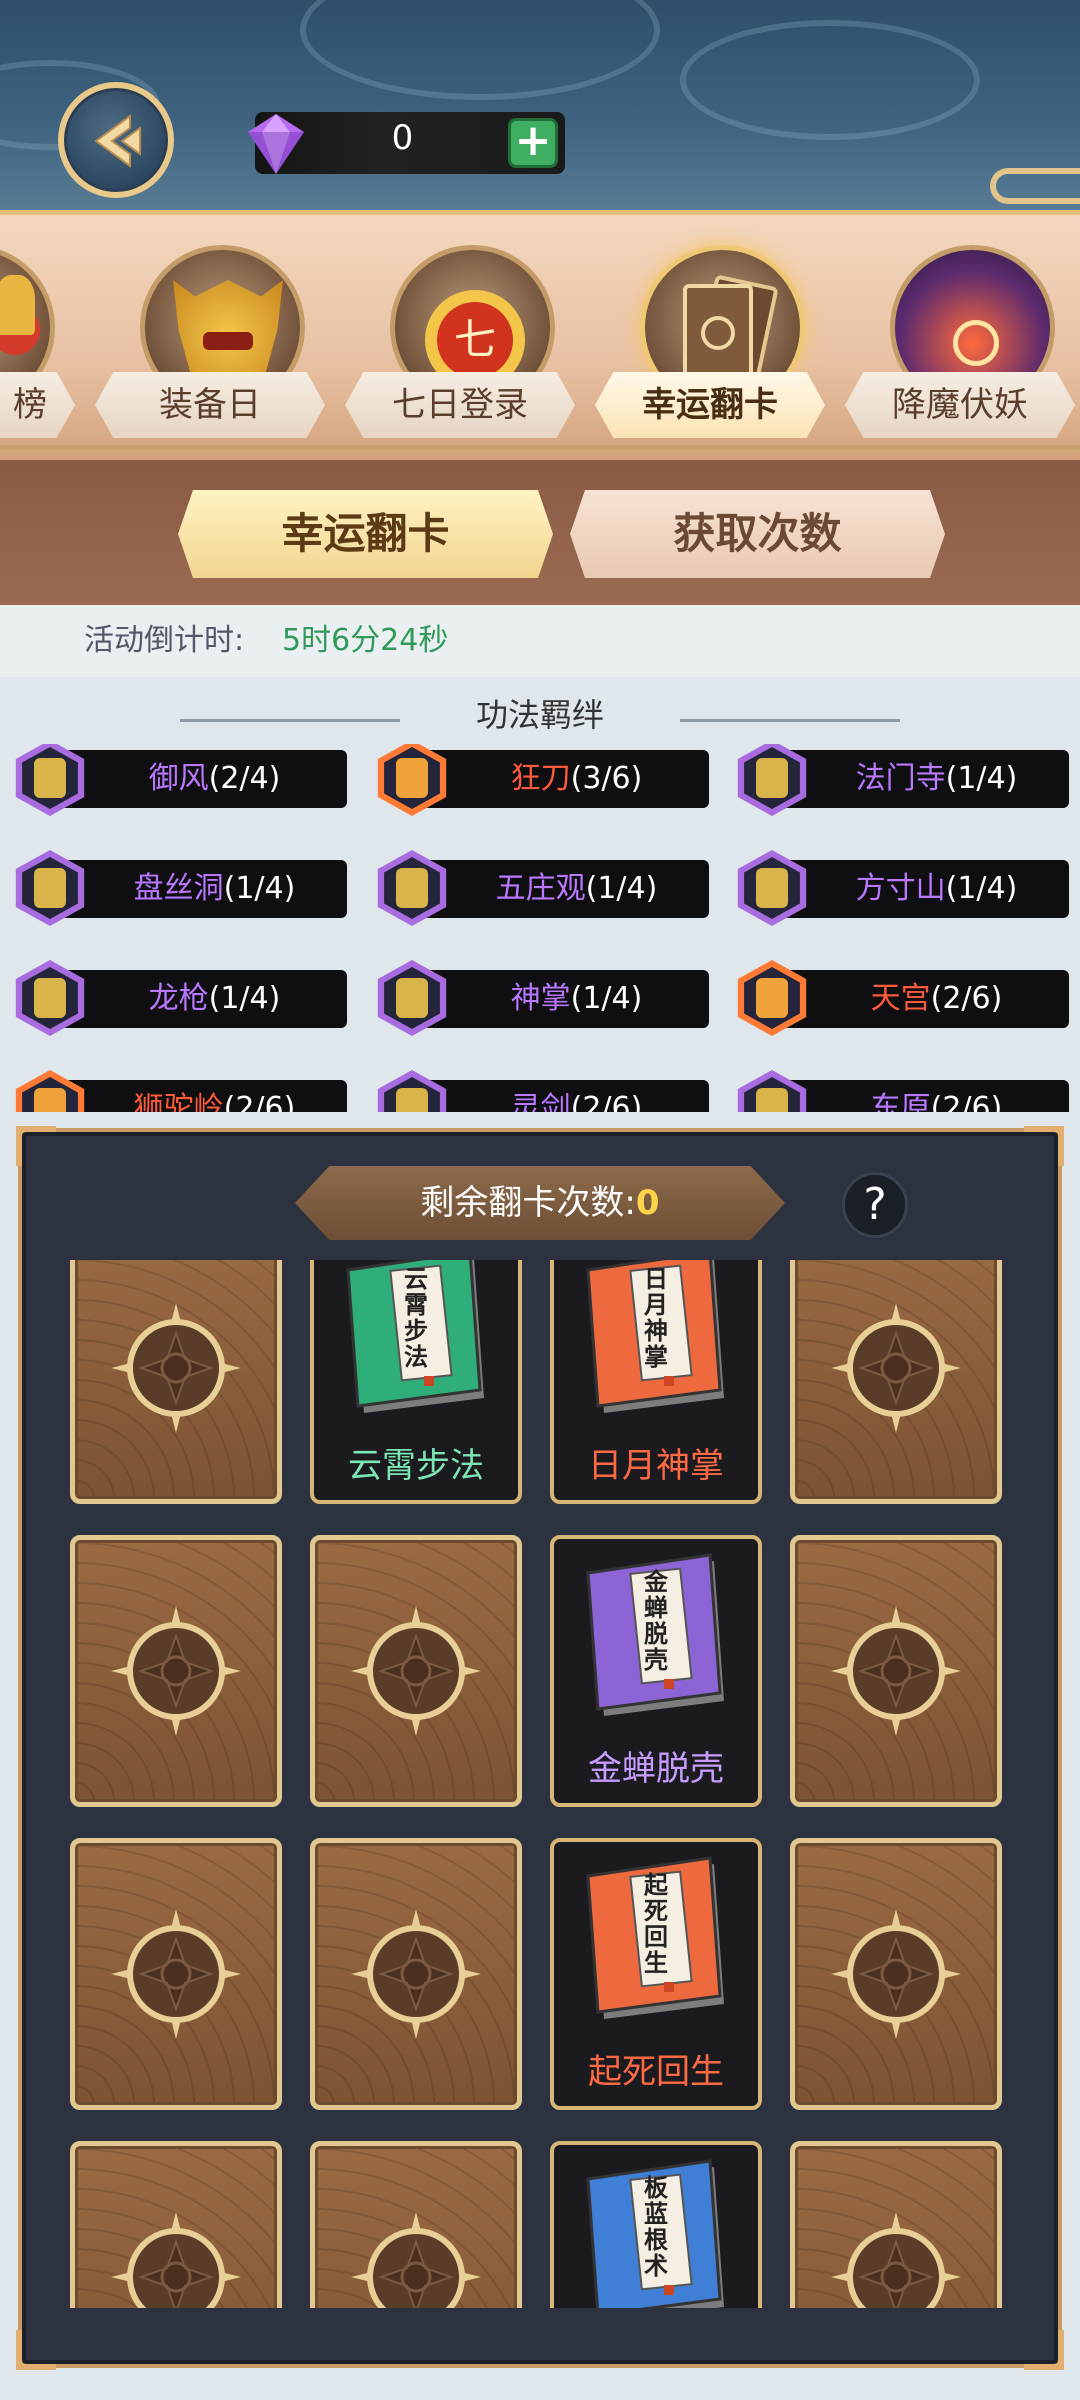 The image size is (1080, 2400). What do you see at coordinates (416, 1382) in the screenshot?
I see `revealed-card: 云霄步法 云霄步法` at bounding box center [416, 1382].